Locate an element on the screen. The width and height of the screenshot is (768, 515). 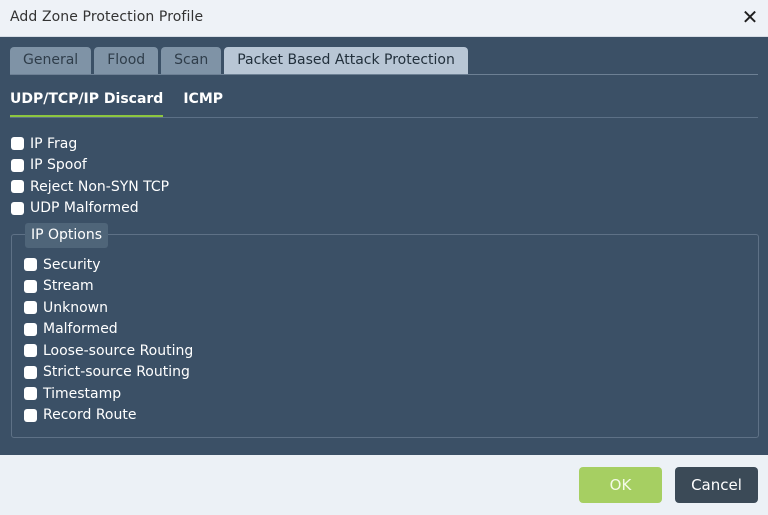
malformed-checkbox is located at coordinates (30, 329).